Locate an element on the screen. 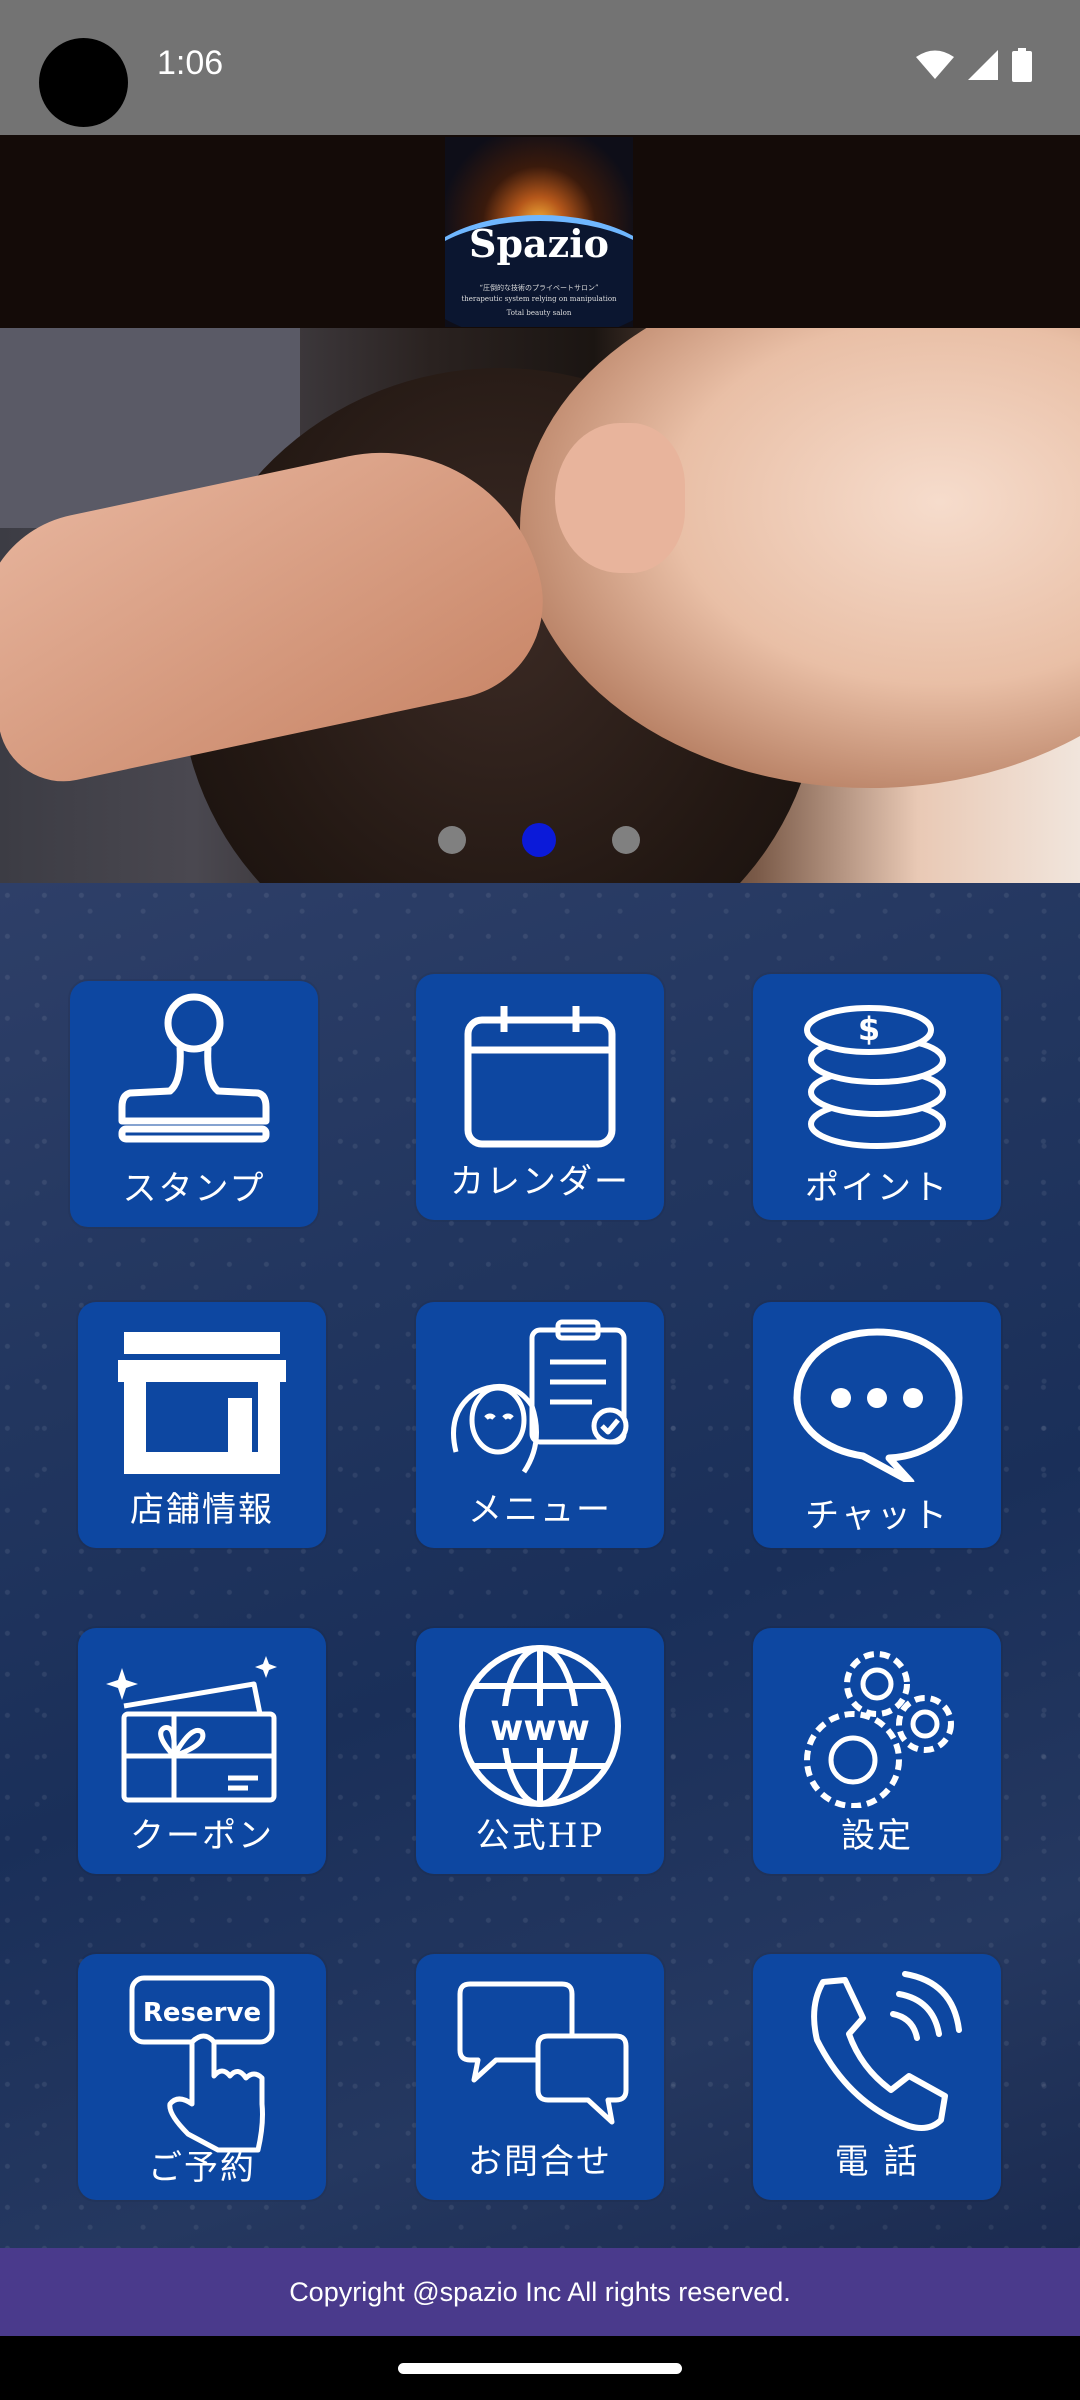 The image size is (1080, 2400). tile-label: お問合せ is located at coordinates (540, 2162).